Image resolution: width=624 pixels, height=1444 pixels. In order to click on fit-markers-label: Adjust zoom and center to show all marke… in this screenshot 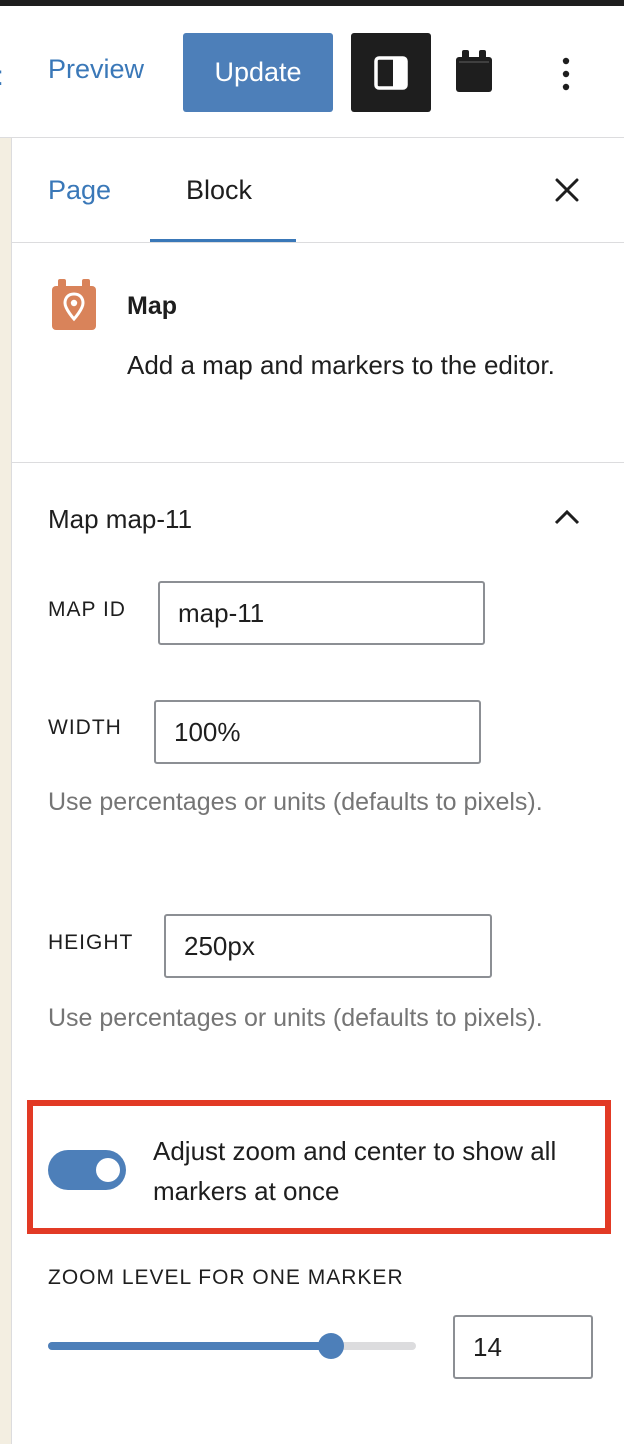, I will do `click(355, 1171)`.